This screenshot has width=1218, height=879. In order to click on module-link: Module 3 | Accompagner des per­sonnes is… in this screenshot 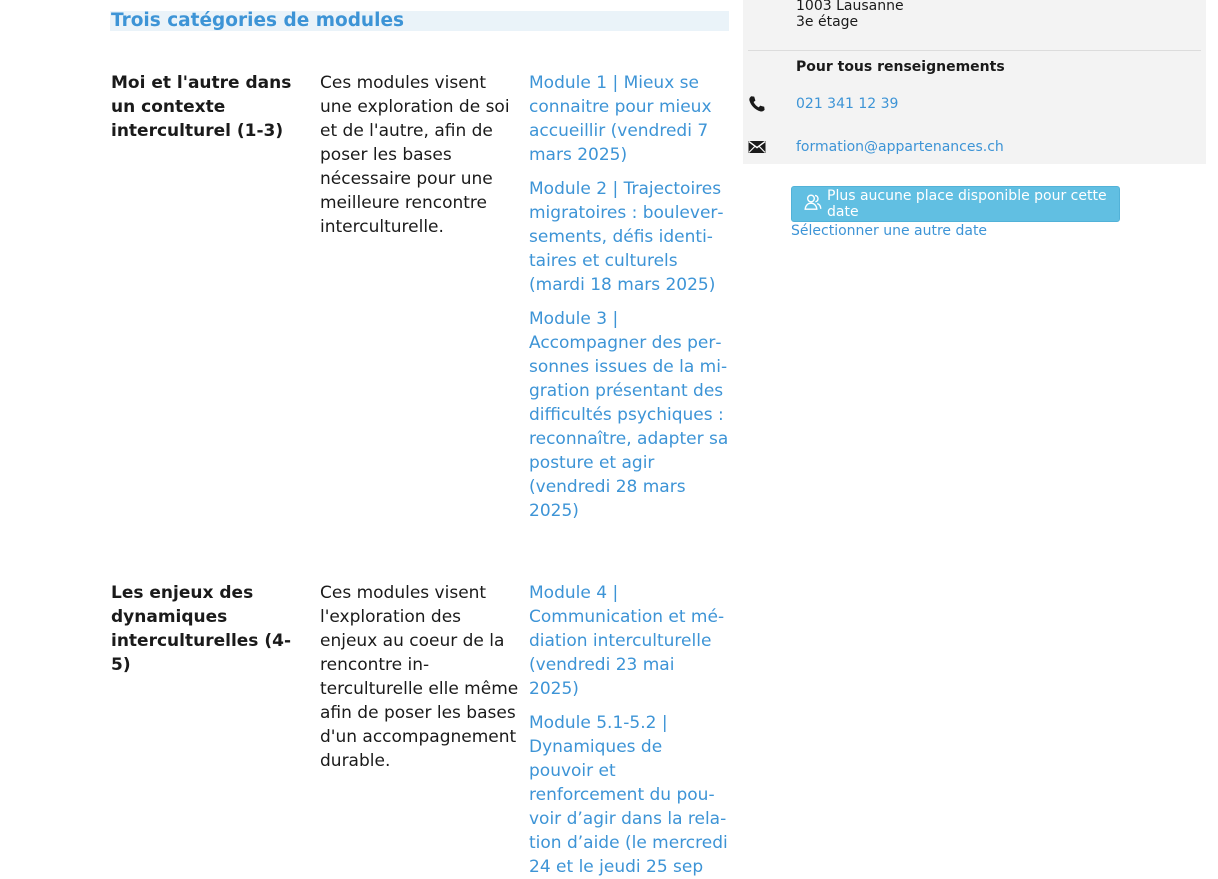, I will do `click(629, 415)`.